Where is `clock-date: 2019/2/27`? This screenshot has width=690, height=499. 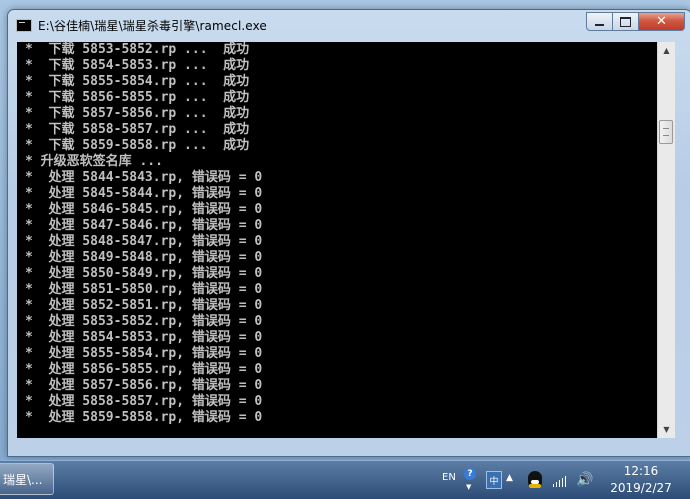 clock-date: 2019/2/27 is located at coordinates (641, 488).